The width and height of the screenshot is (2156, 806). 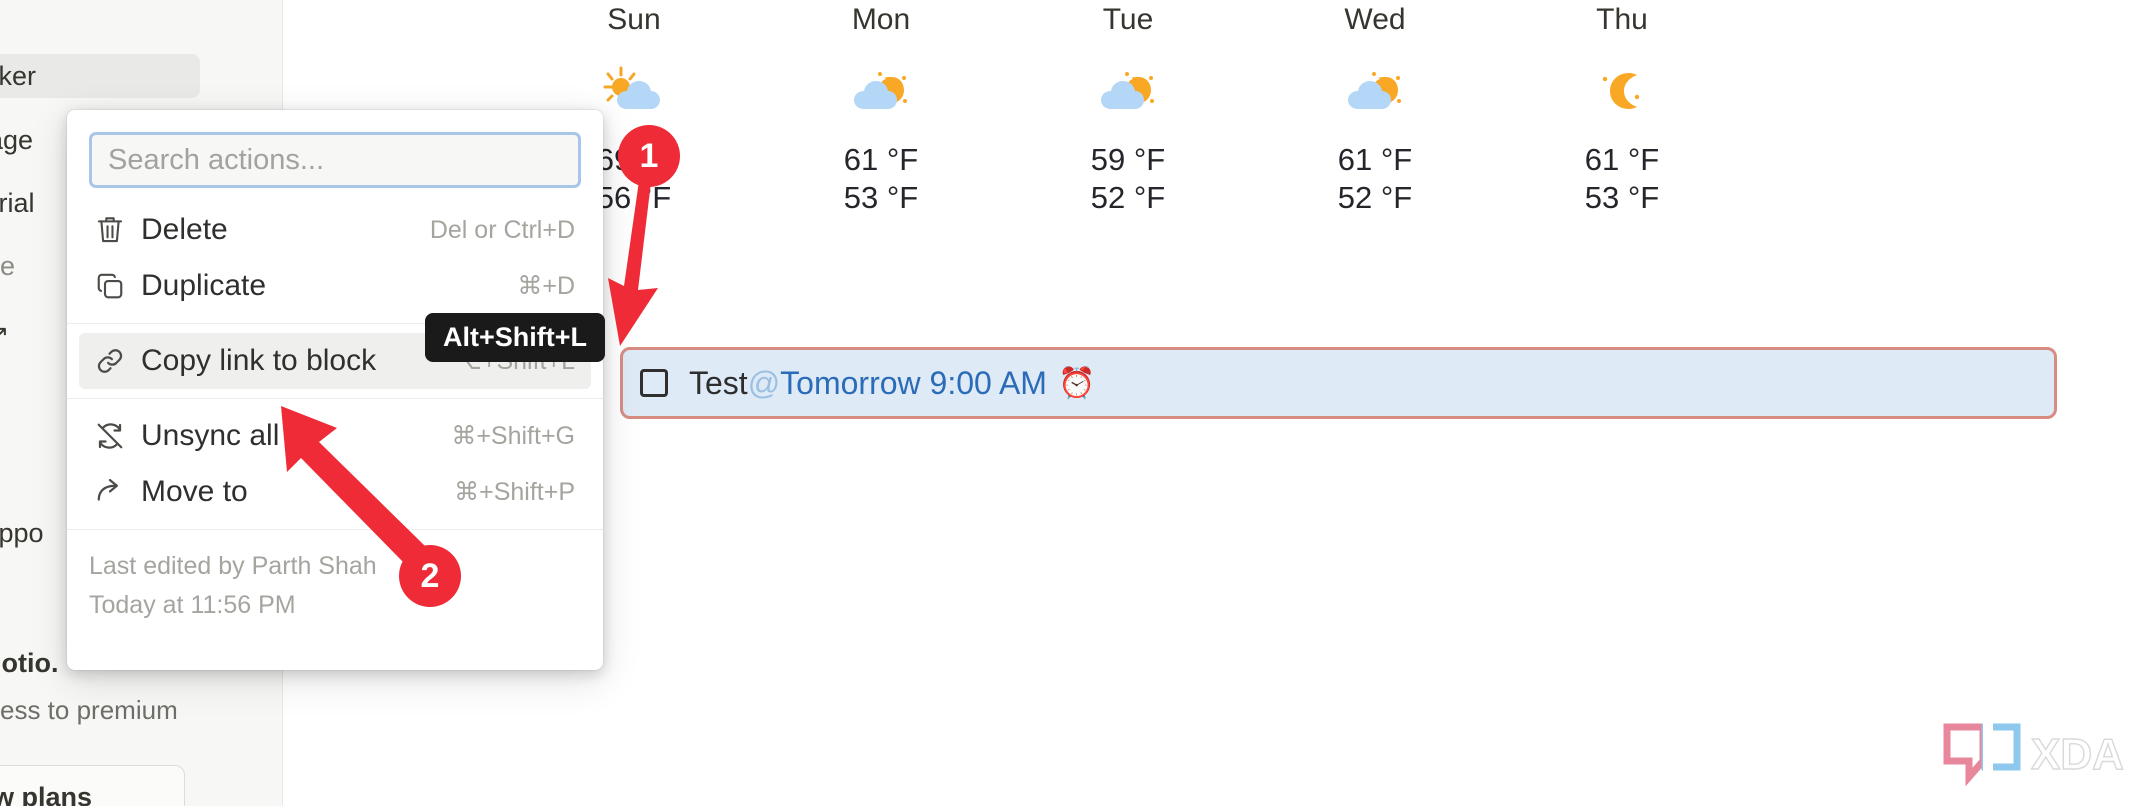 I want to click on sidebar-item-label: acker, so click(x=18, y=75).